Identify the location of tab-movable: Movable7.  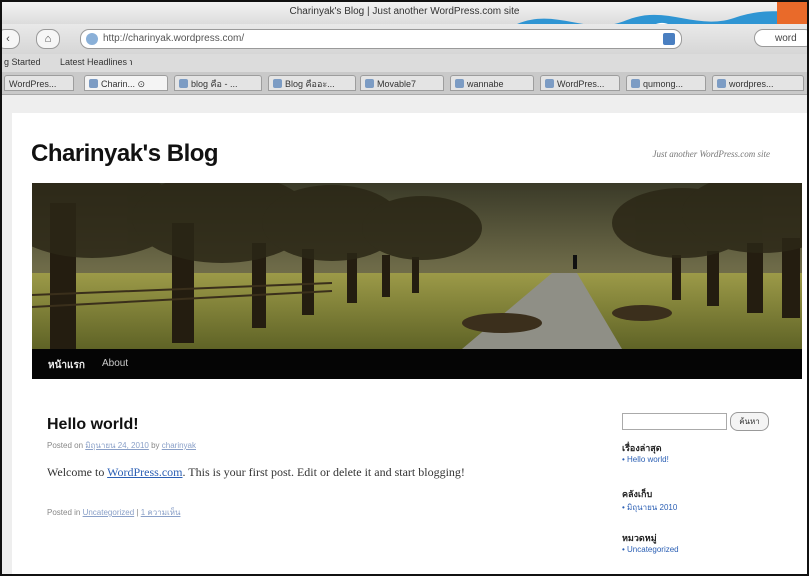
(402, 83).